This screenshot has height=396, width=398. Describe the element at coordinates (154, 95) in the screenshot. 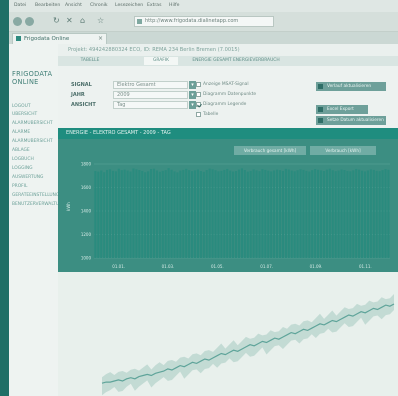

I see `year-select: 2009 ▾` at that location.